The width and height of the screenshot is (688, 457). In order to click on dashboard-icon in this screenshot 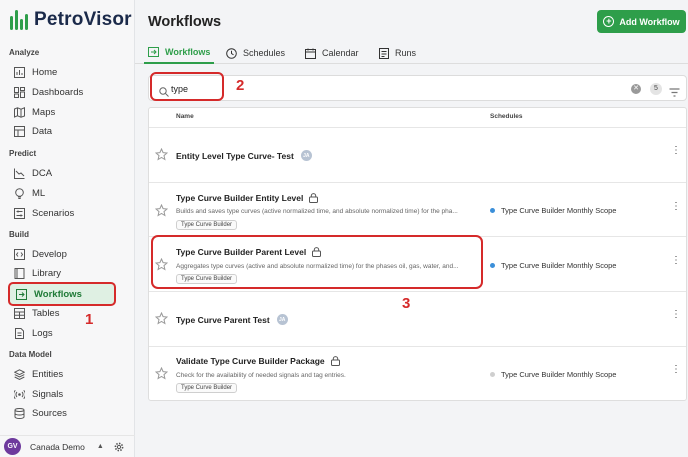, I will do `click(19, 92)`.